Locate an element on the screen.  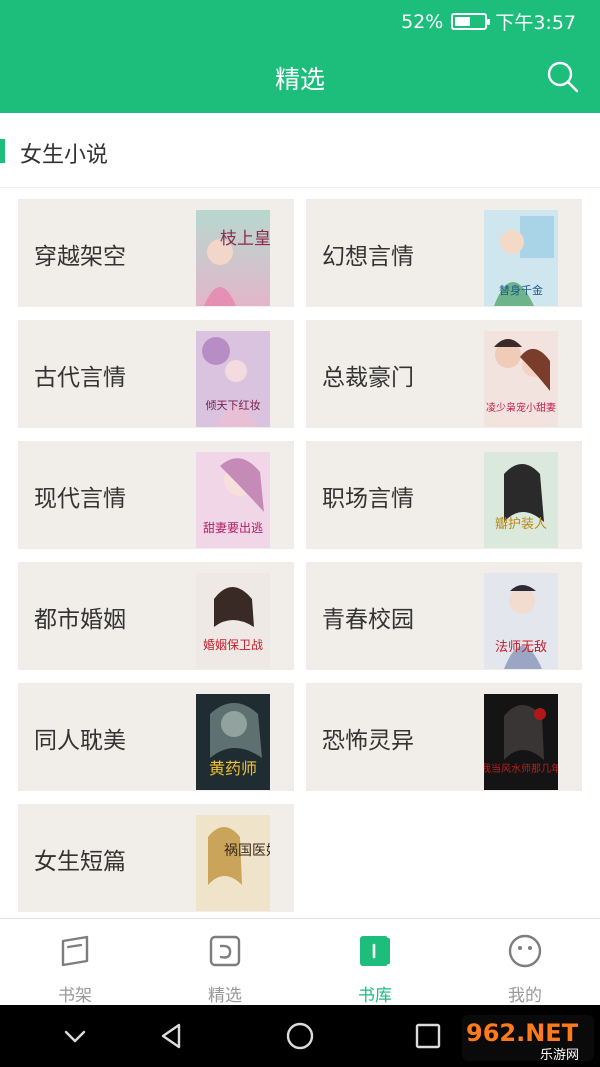
cover-title: 婚姻保卫战 is located at coordinates (233, 644).